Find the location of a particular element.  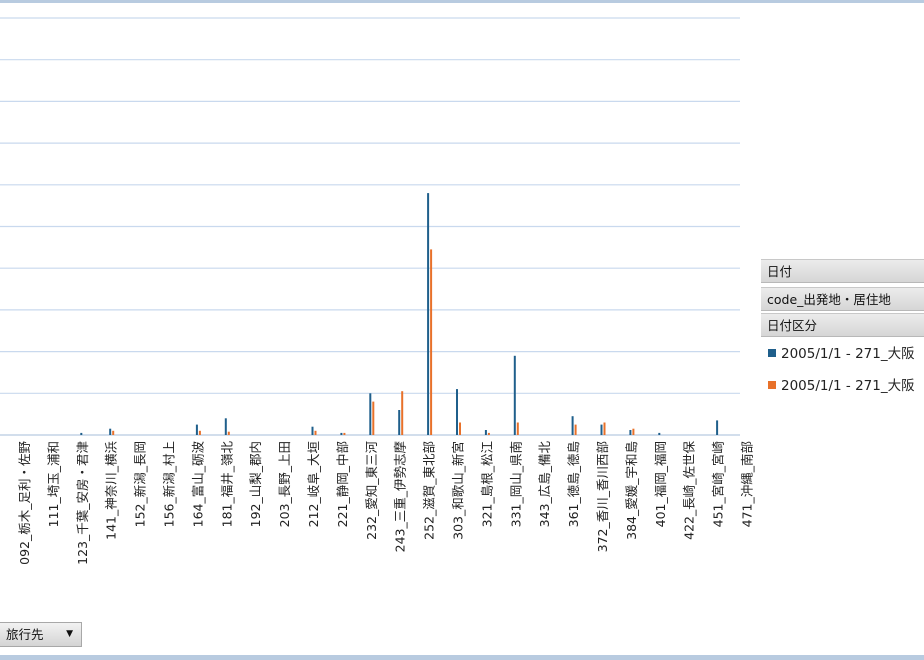

x-tick-label: 401_福岡_福岡 is located at coordinates (660, 484).